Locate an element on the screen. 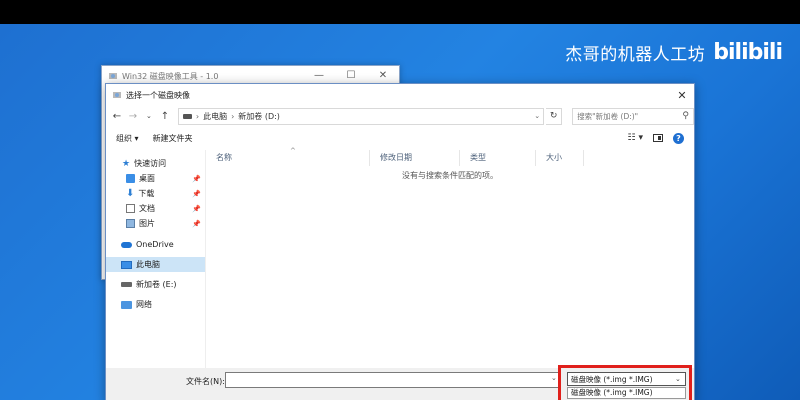 This screenshot has width=800, height=400. dialog-app-icon is located at coordinates (117, 95).